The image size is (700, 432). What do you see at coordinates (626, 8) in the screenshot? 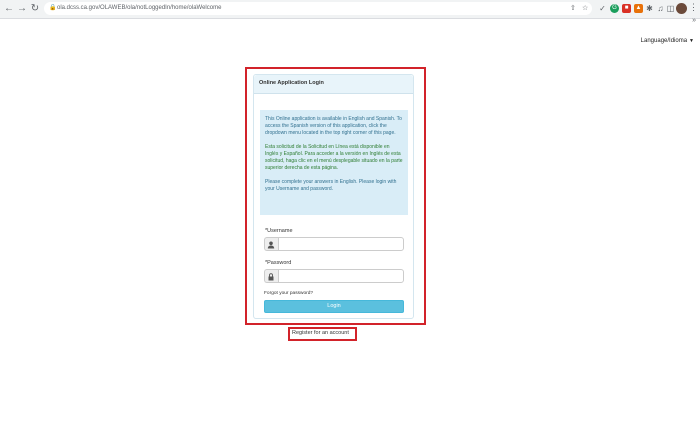
I see `extension-red-icon: ■` at bounding box center [626, 8].